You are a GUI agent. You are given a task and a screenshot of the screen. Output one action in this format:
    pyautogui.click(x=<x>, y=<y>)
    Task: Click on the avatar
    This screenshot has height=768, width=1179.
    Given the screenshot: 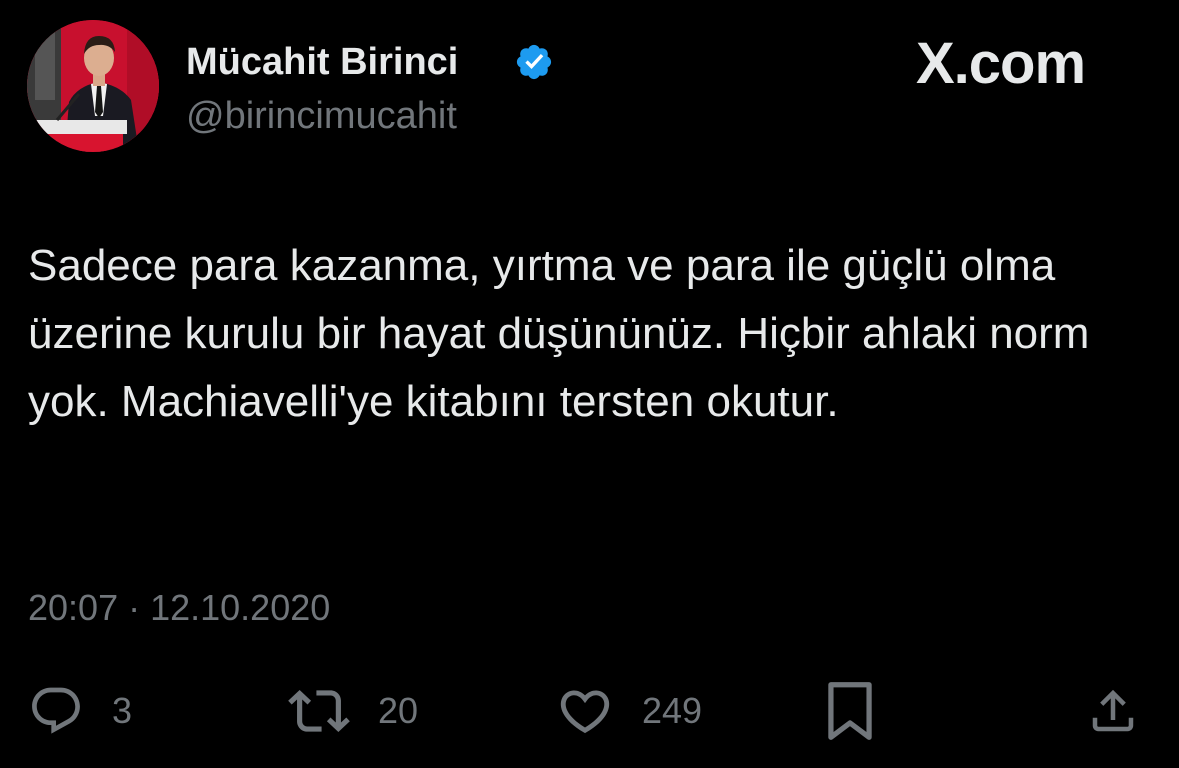 What is the action you would take?
    pyautogui.click(x=93, y=86)
    